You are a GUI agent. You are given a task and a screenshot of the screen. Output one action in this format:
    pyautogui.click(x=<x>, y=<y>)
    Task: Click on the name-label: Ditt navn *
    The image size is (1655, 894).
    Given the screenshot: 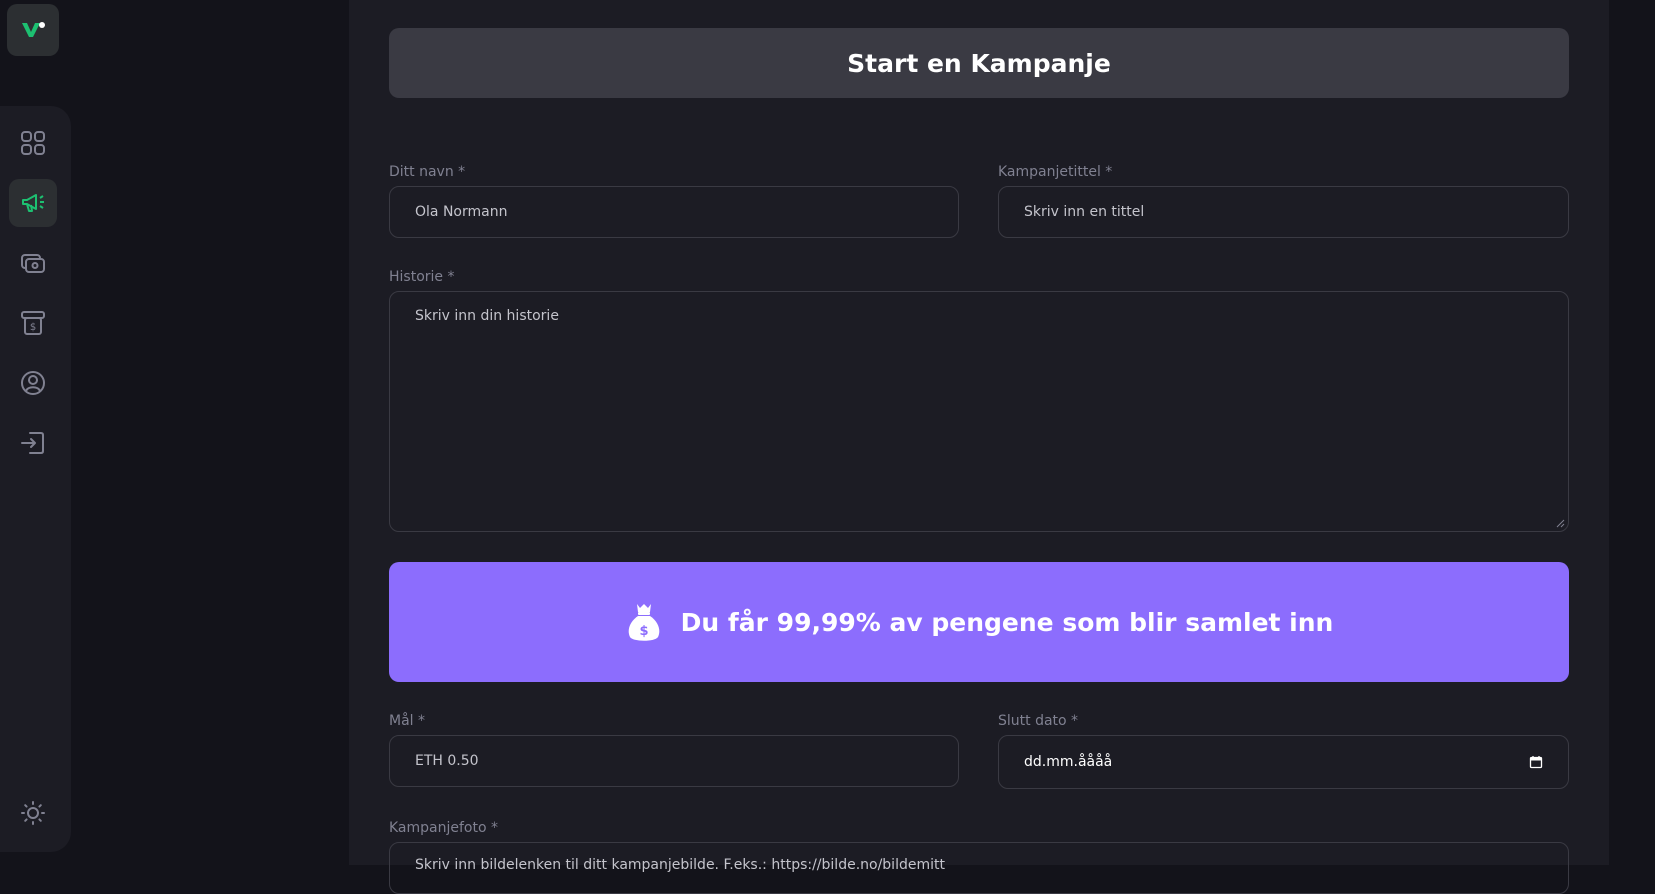 What is the action you would take?
    pyautogui.click(x=427, y=172)
    